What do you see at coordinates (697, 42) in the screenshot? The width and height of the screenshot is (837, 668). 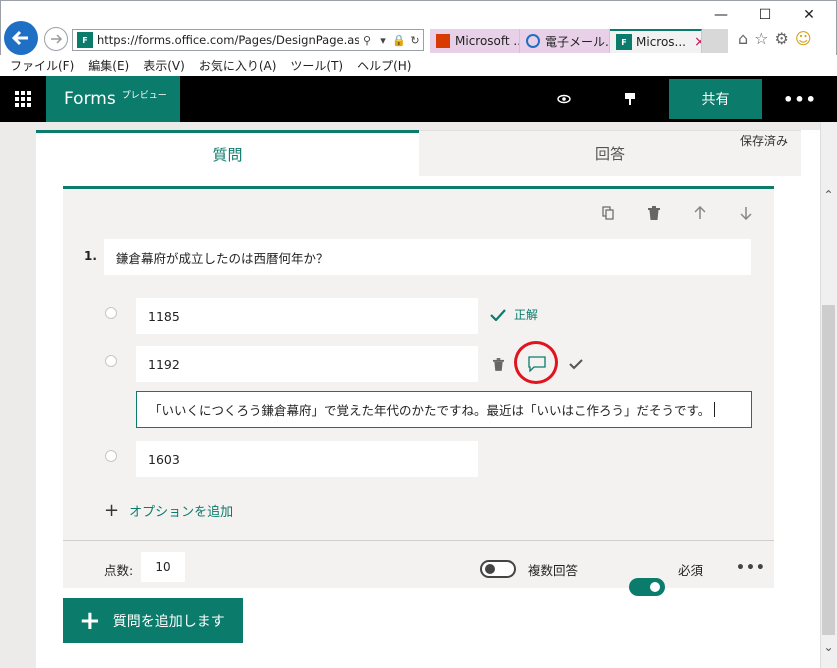 I see `tab-close-icon: ×` at bounding box center [697, 42].